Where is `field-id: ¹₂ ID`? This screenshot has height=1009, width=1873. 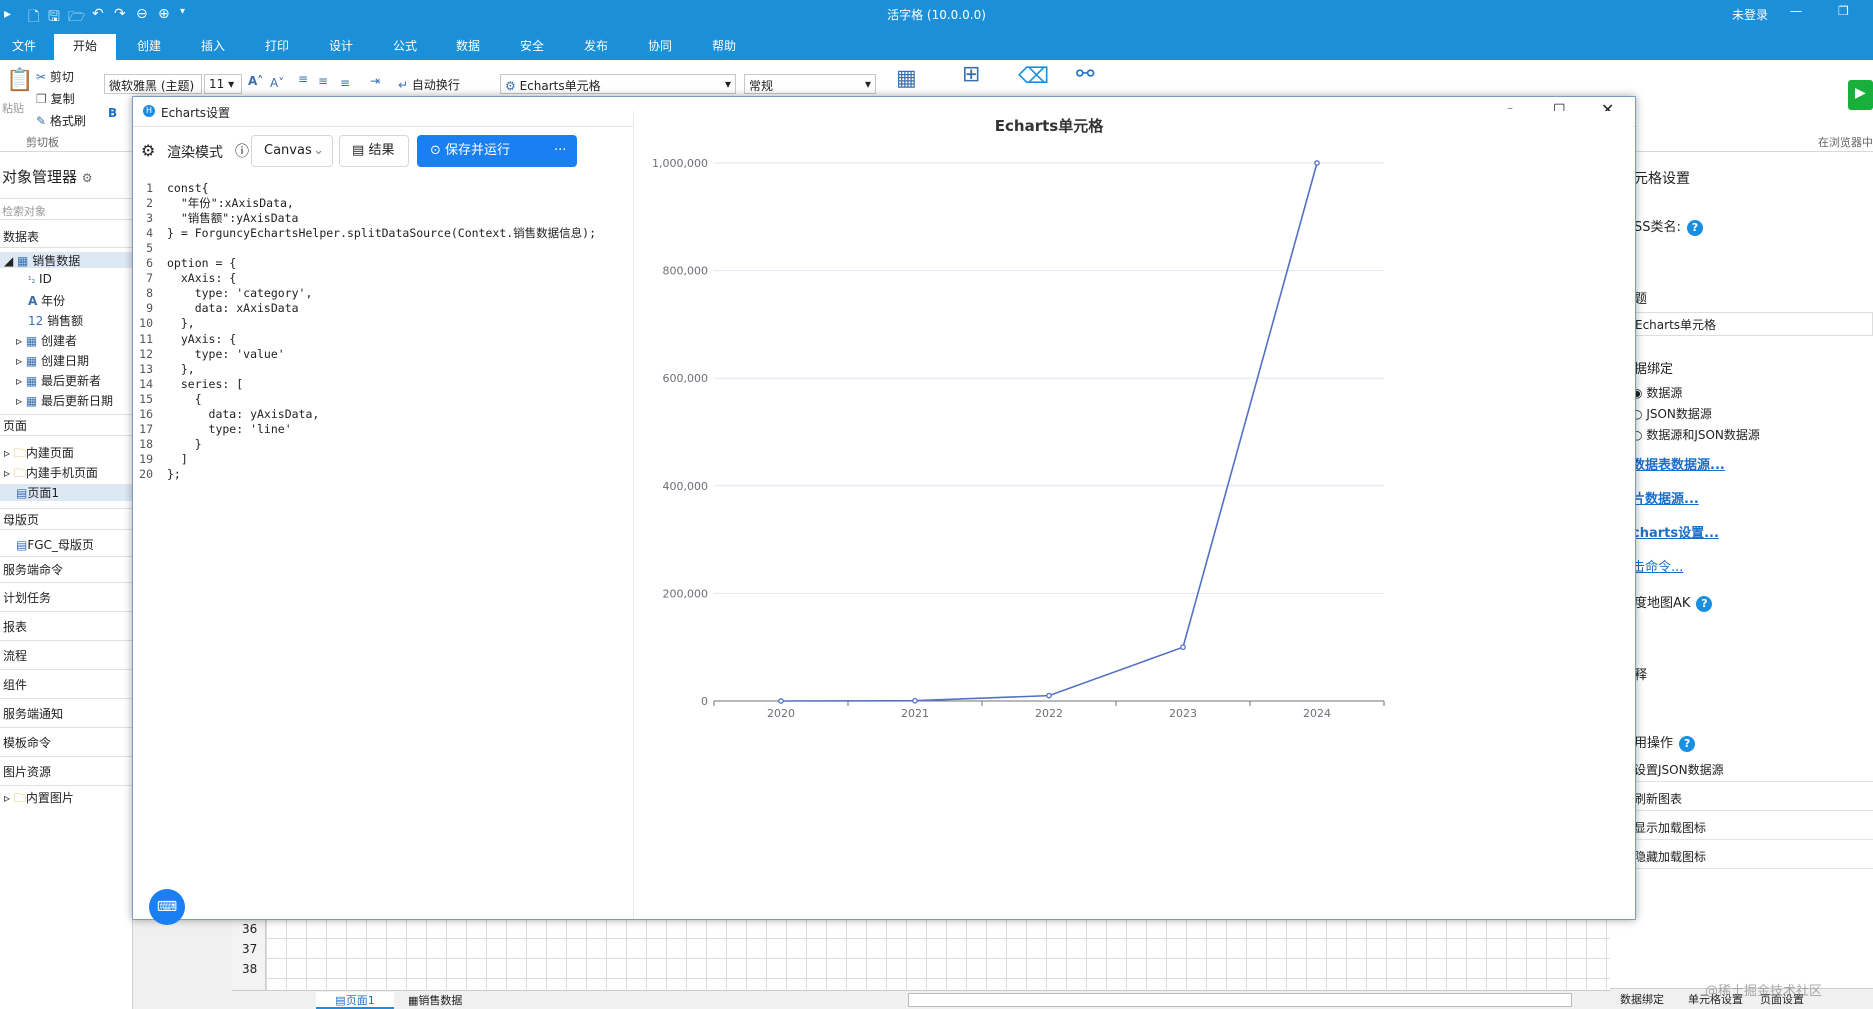
field-id: ¹₂ ID is located at coordinates (66, 279).